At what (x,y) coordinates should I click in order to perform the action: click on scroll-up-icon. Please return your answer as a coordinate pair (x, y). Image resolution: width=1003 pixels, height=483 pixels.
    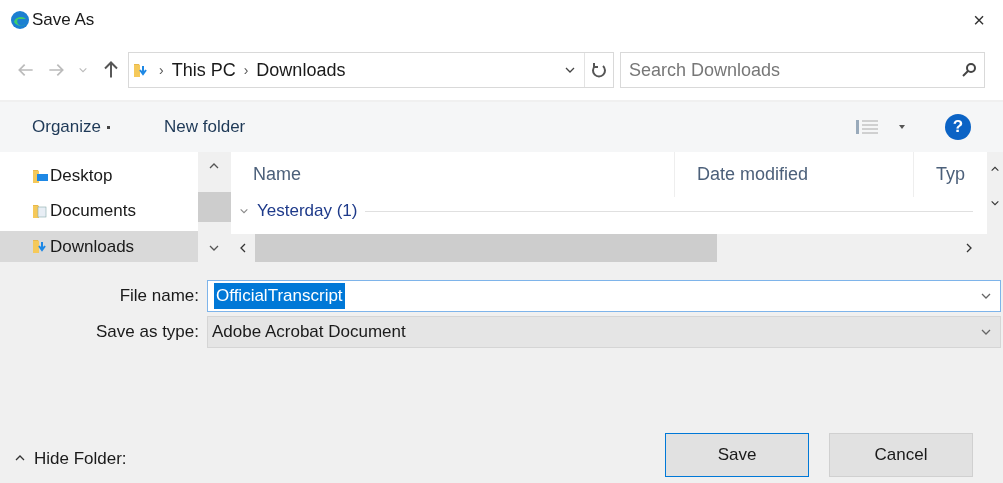
    Looking at the image, I should click on (995, 169).